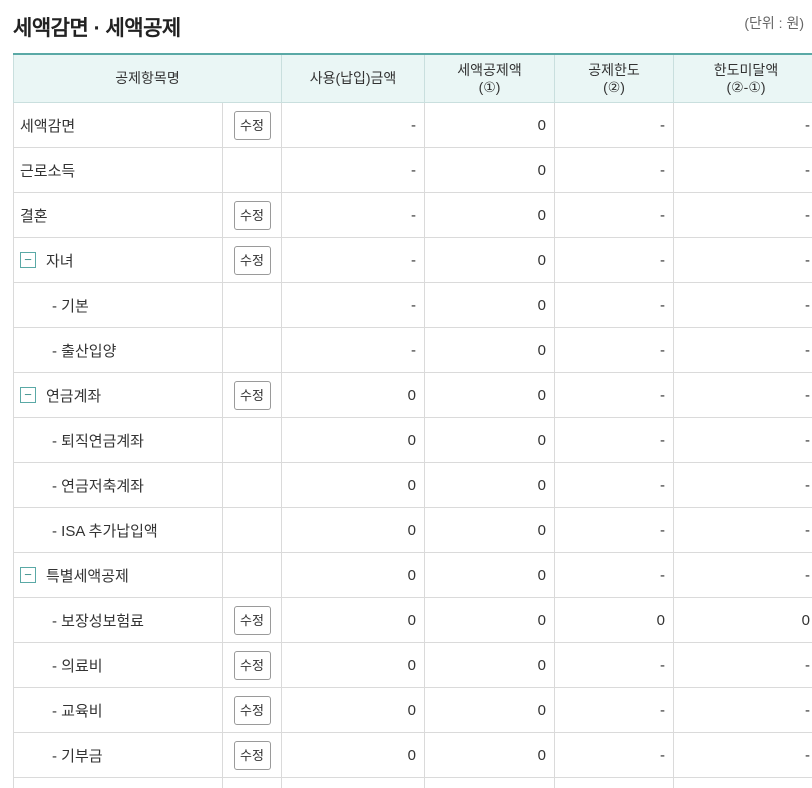 This screenshot has width=812, height=788. What do you see at coordinates (118, 350) in the screenshot?
I see `row-label-cell: - 출산입양` at bounding box center [118, 350].